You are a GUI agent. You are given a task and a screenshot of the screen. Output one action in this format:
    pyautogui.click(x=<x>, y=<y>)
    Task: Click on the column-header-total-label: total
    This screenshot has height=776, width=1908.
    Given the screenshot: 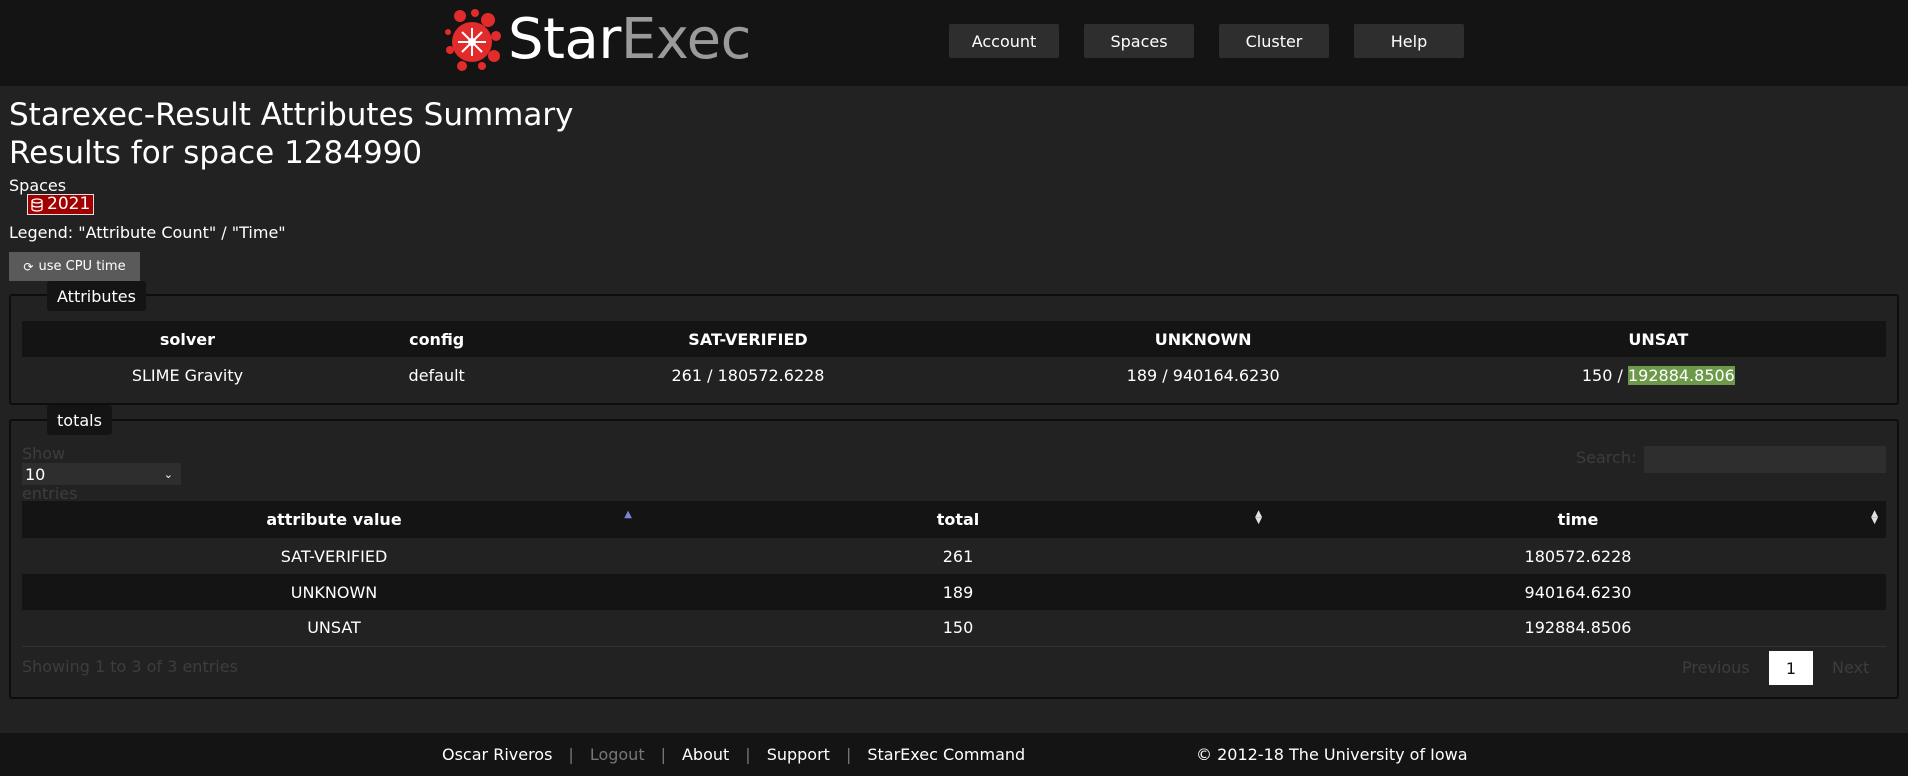 What is the action you would take?
    pyautogui.click(x=958, y=519)
    